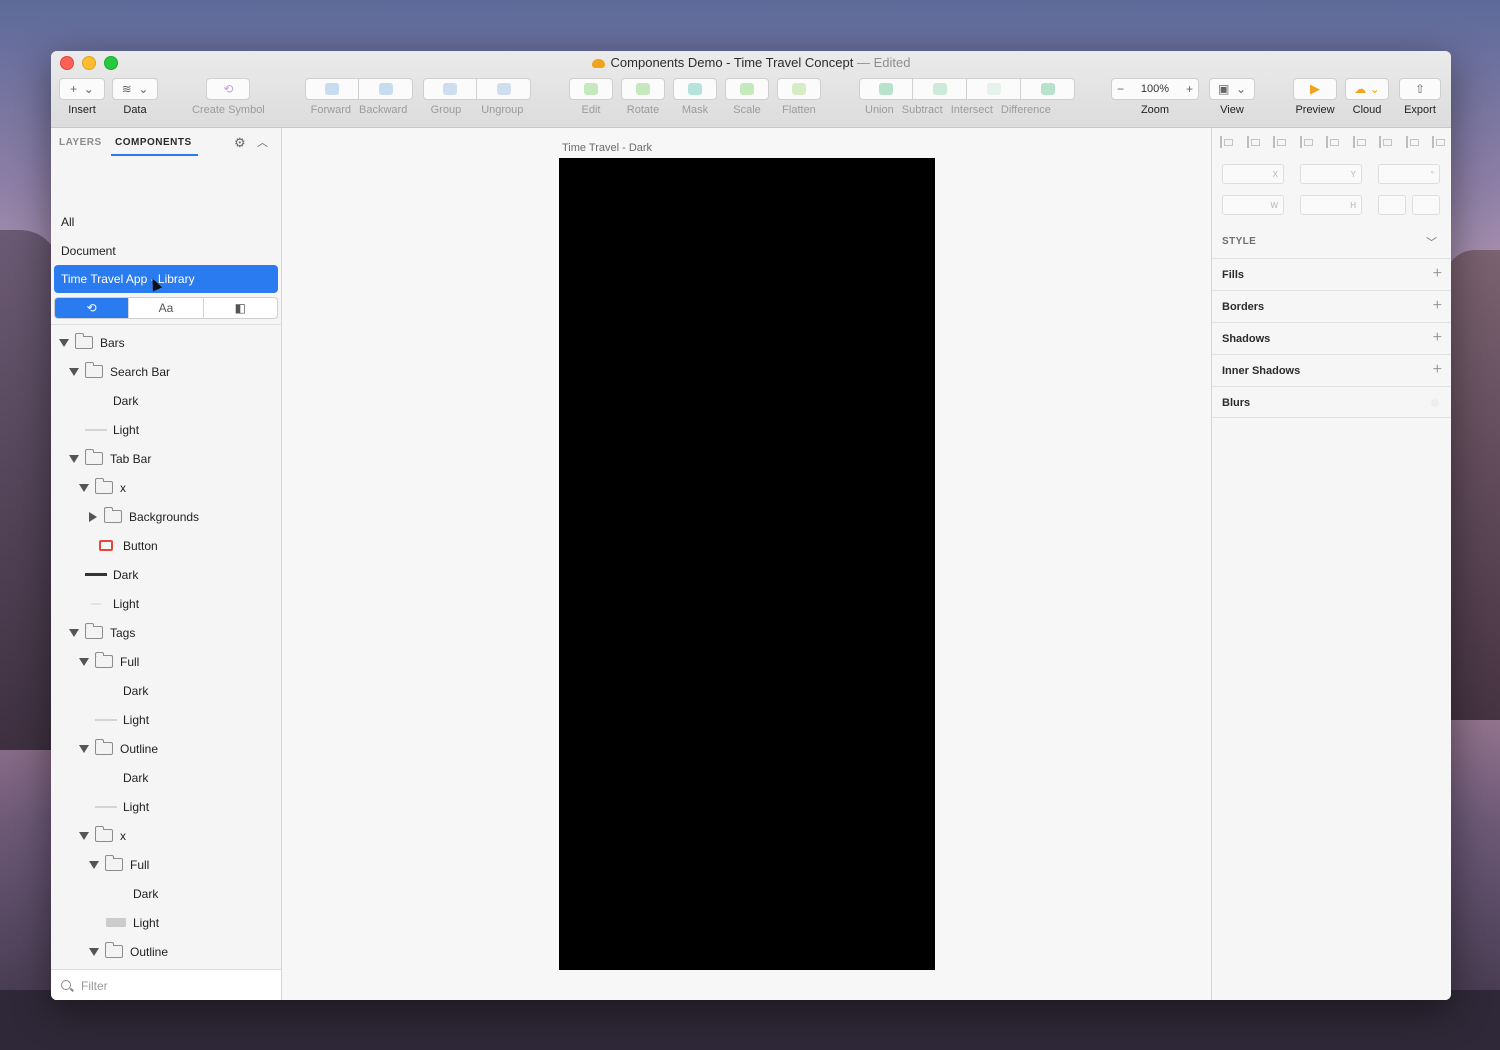 The width and height of the screenshot is (1500, 1050). What do you see at coordinates (1420, 89) in the screenshot?
I see `export-button: ⇧` at bounding box center [1420, 89].